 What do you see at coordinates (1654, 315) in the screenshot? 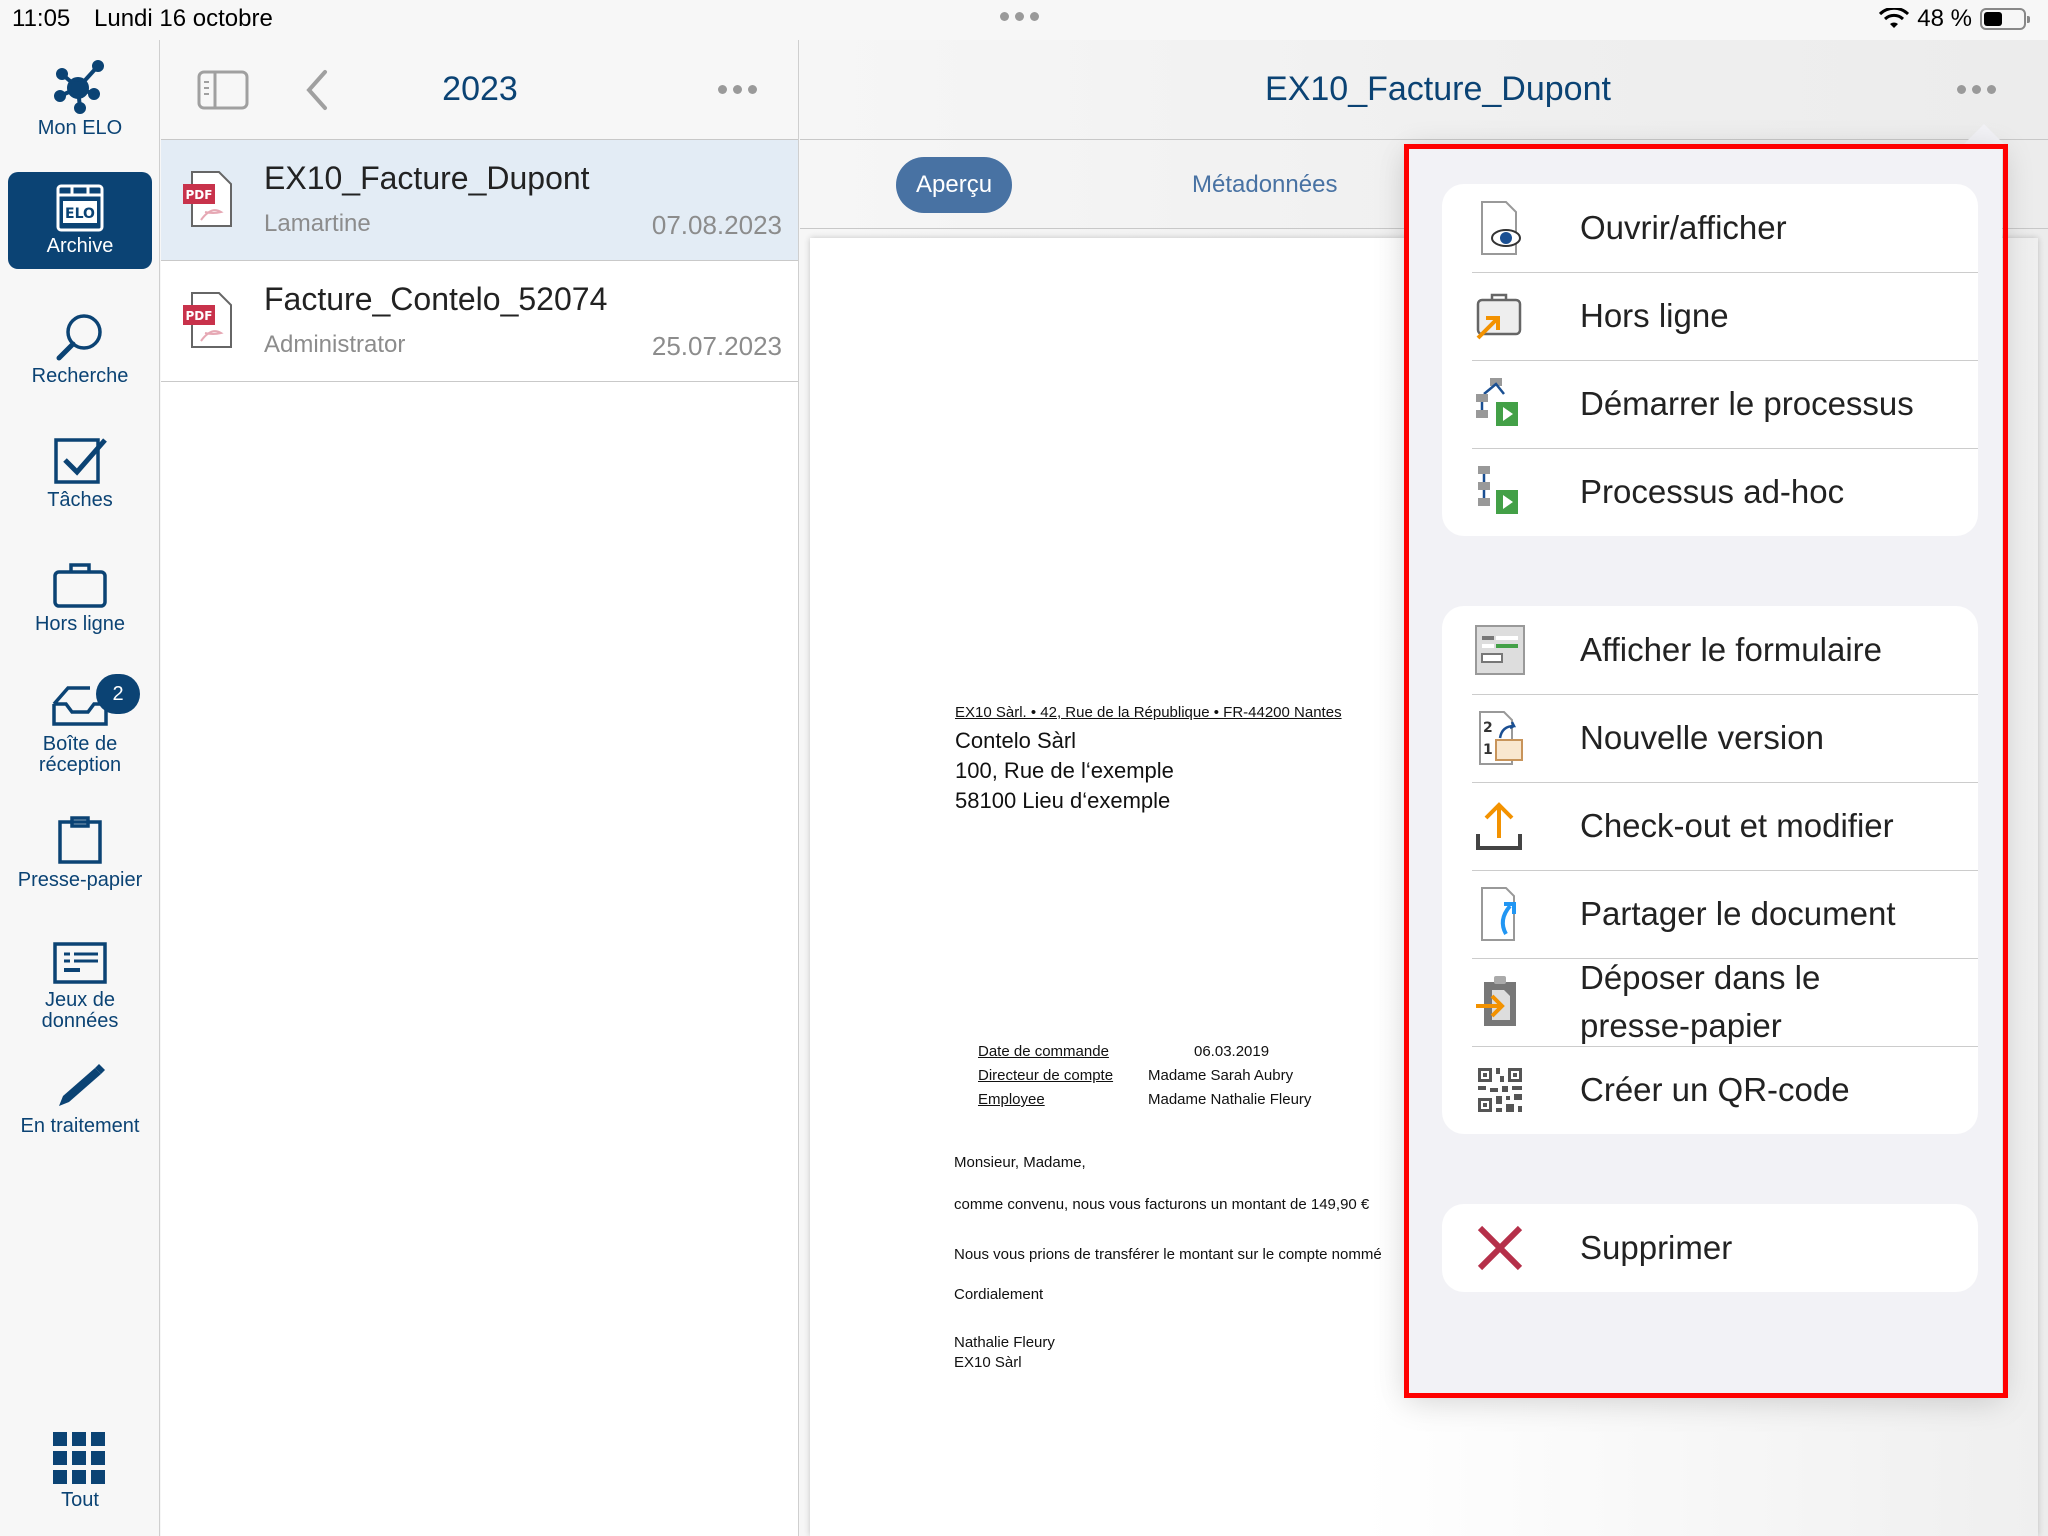
I see `action-label: Hors ligne` at bounding box center [1654, 315].